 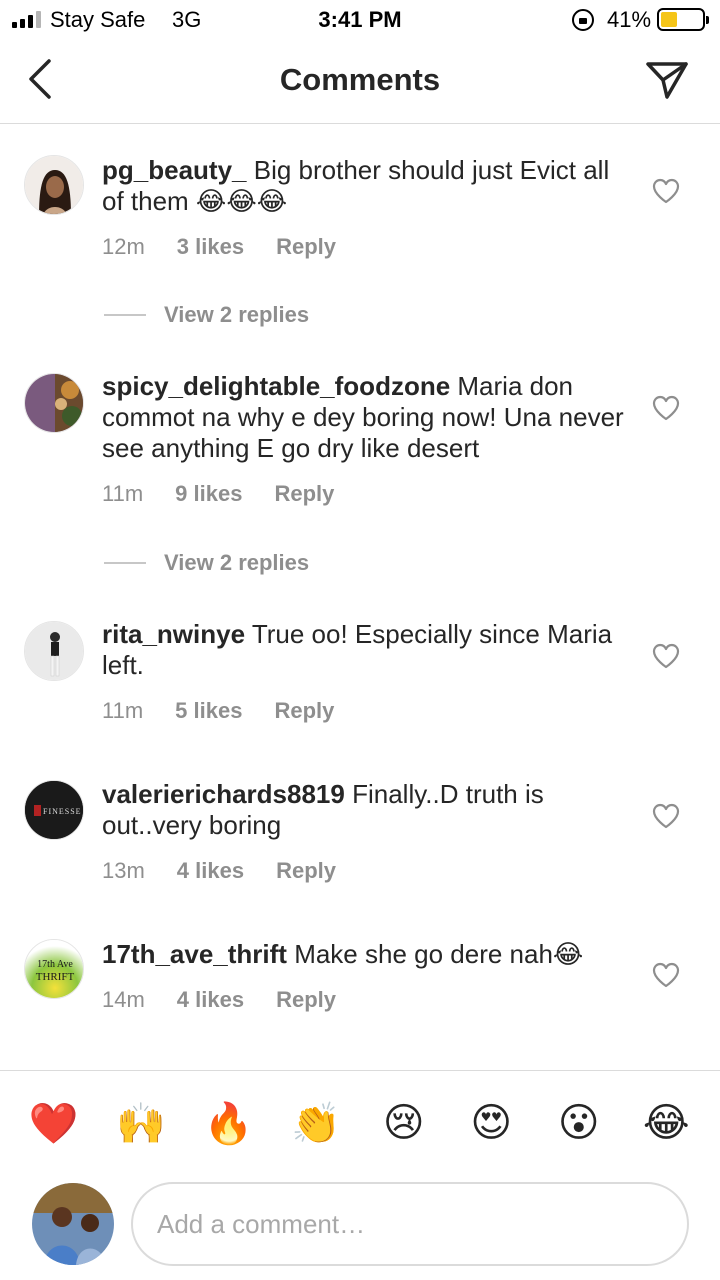 I want to click on heart-eyes-emoji-button: 😍, so click(x=491, y=1123).